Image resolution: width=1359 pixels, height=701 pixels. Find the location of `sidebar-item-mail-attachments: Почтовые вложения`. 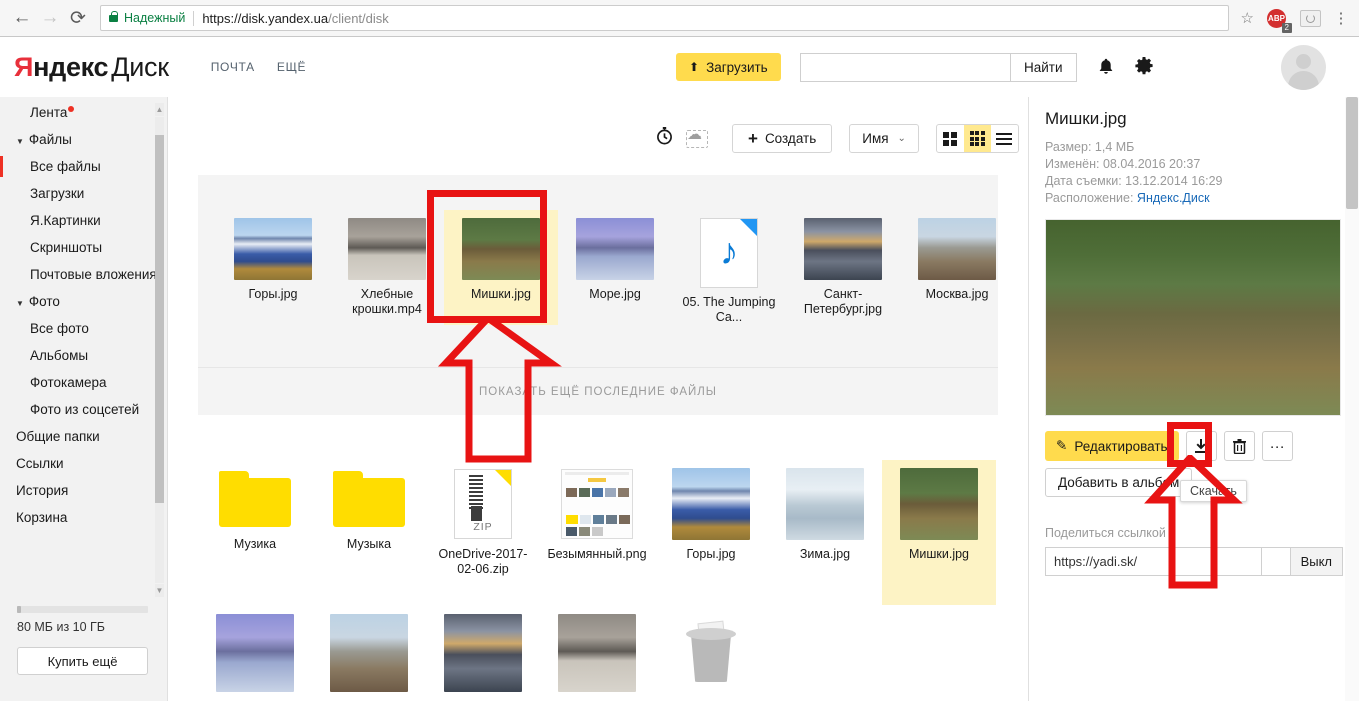

sidebar-item-mail-attachments: Почтовые вложения is located at coordinates (83, 274).